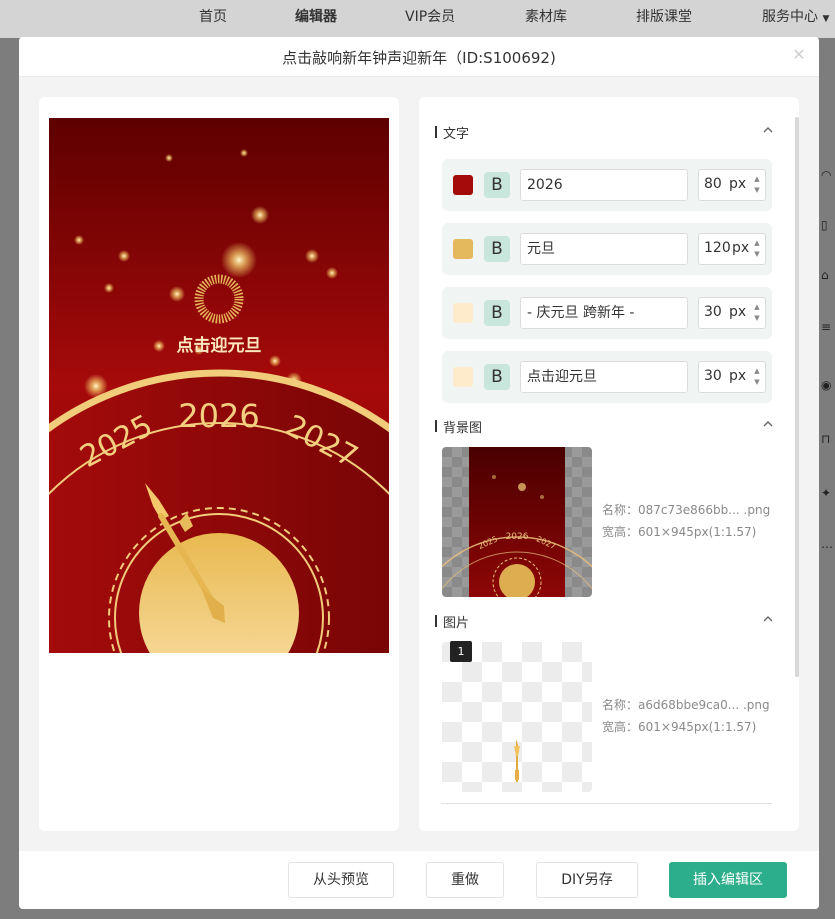  Describe the element at coordinates (606, 803) in the screenshot. I see `section-divider` at that location.